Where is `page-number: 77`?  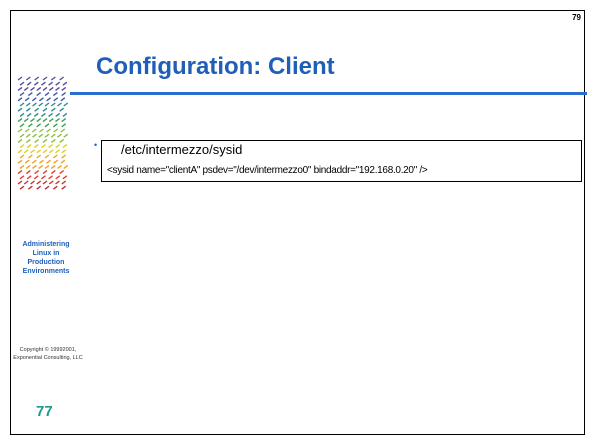
page-number: 77 is located at coordinates (44, 411).